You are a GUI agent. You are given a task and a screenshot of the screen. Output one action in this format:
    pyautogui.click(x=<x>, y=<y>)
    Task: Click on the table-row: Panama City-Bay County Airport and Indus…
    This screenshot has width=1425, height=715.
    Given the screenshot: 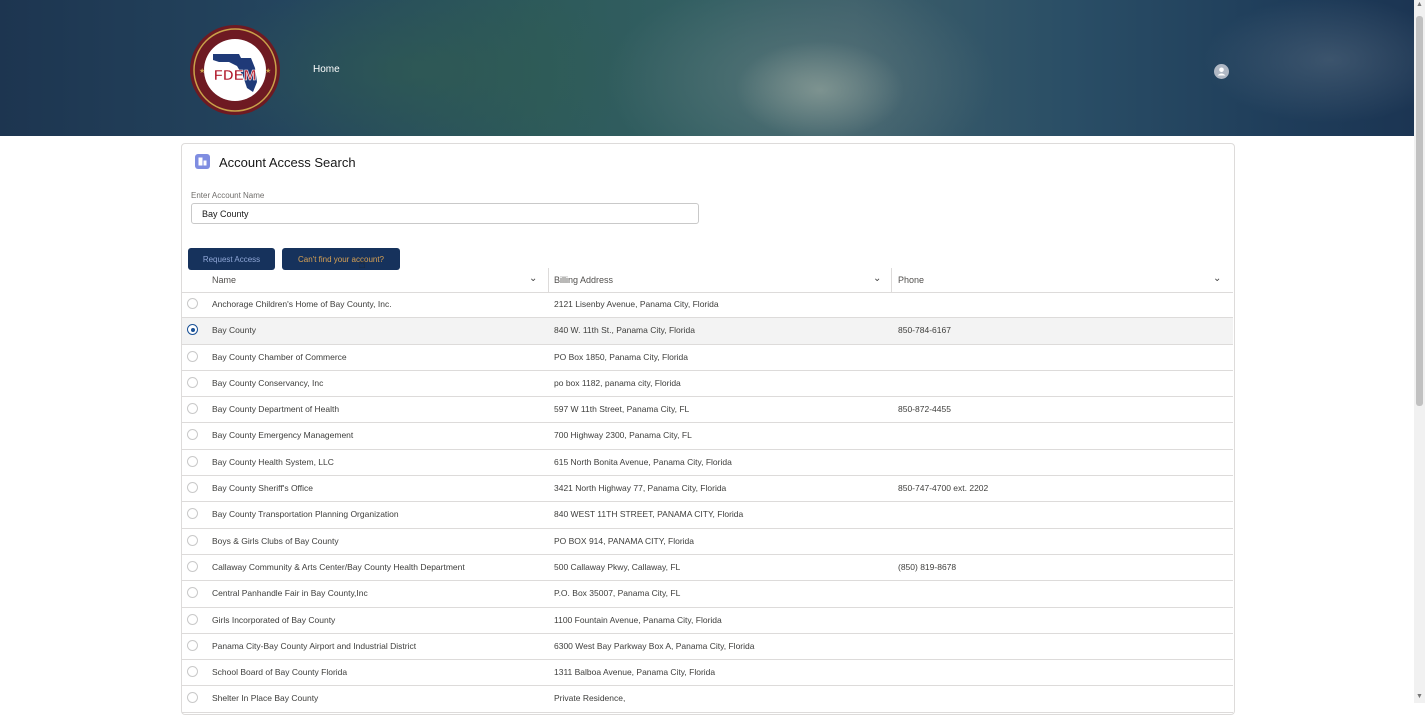 What is the action you would take?
    pyautogui.click(x=707, y=647)
    